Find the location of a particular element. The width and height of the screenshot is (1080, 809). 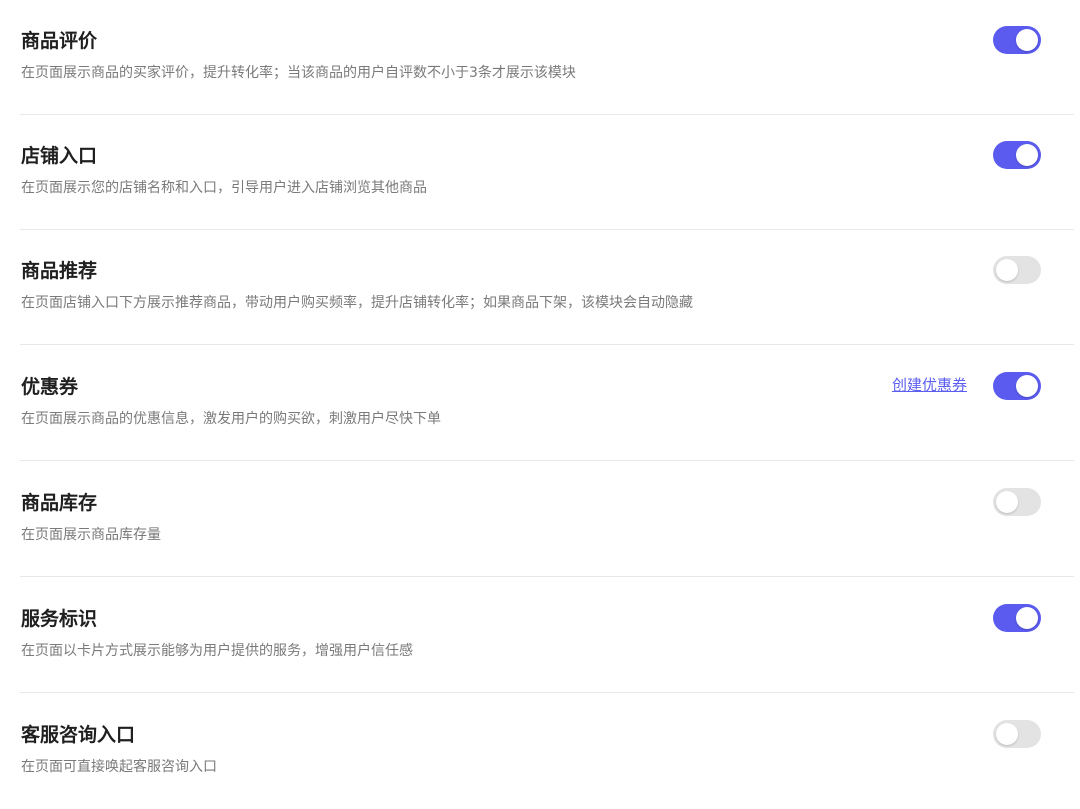

service-badges-toggle is located at coordinates (1017, 618).